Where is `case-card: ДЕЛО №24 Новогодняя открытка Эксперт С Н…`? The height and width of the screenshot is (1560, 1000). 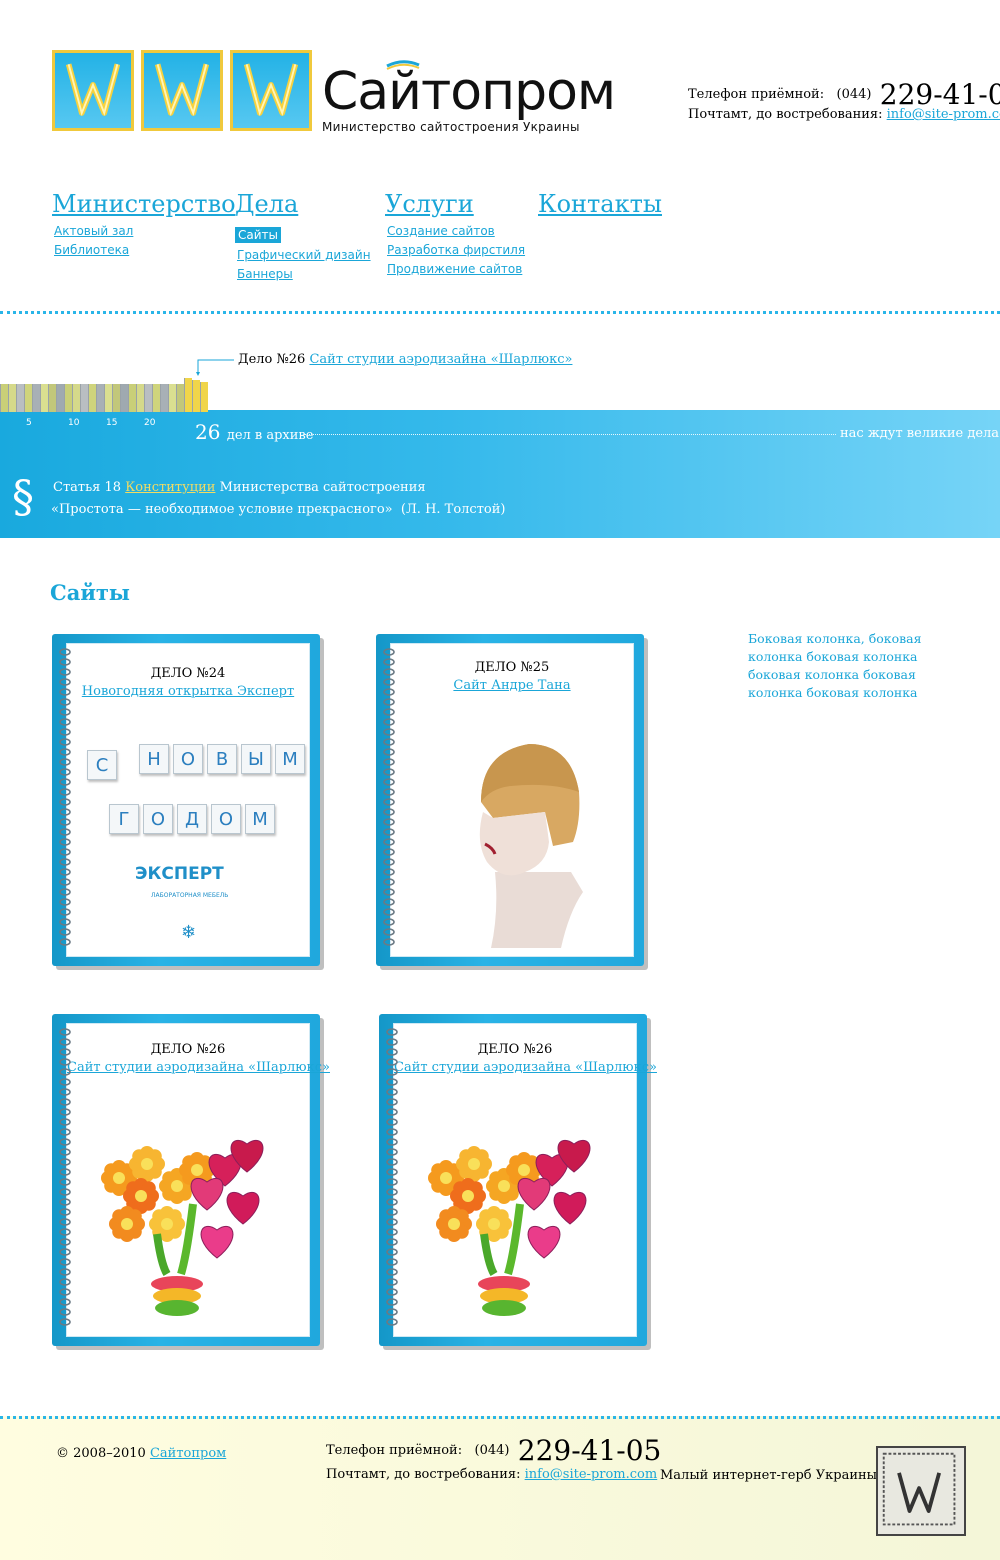 case-card: ДЕЛО №24 Новогодняя открытка Эксперт С Н… is located at coordinates (188, 802).